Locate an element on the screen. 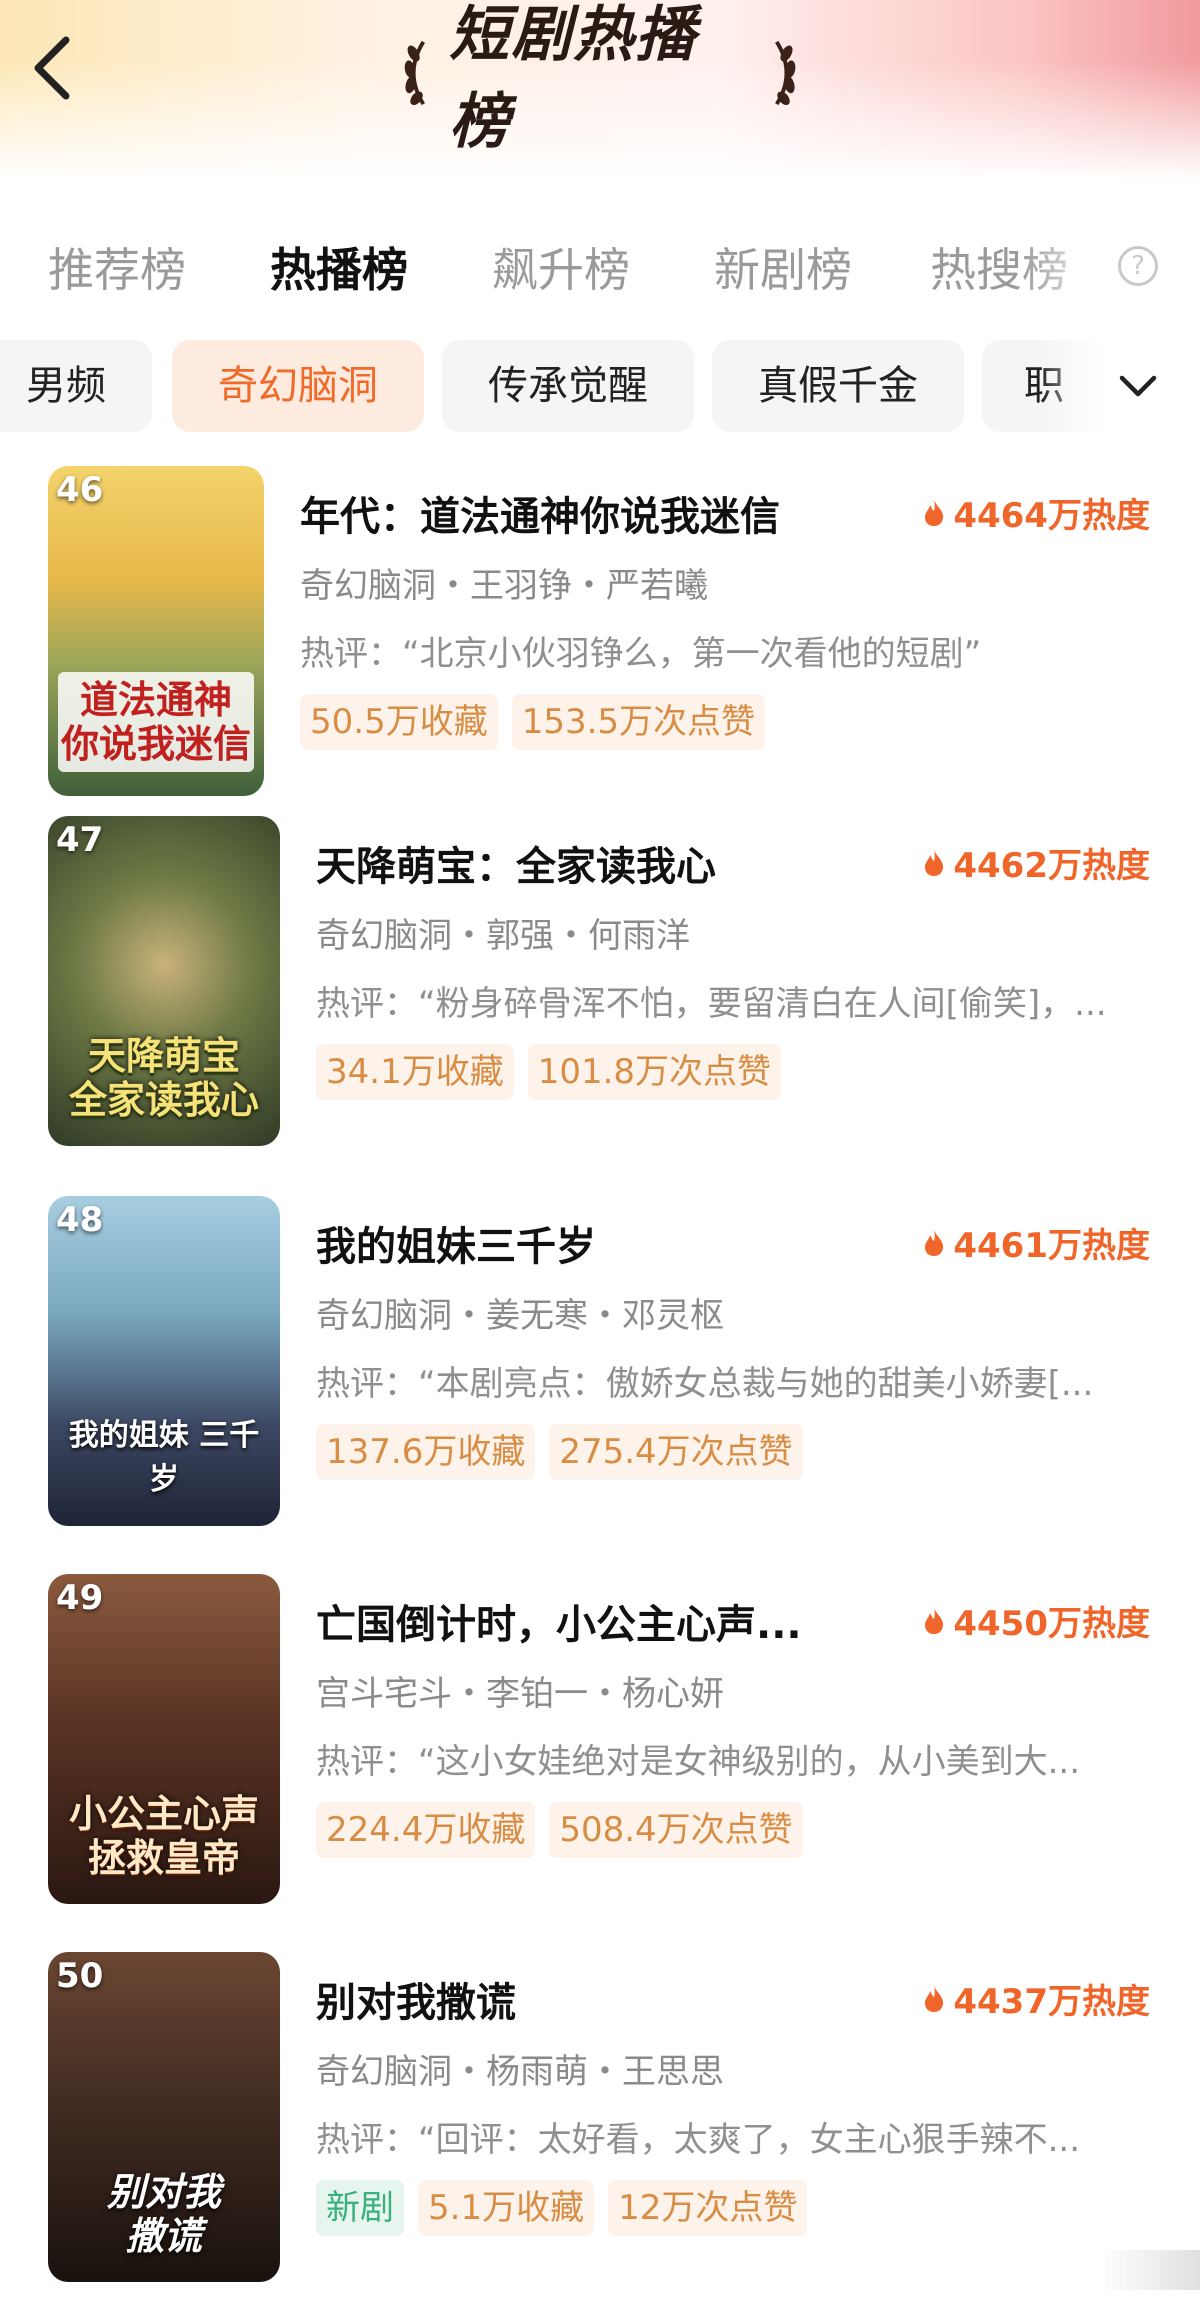 This screenshot has height=2309, width=1200. poster-title-art: 道法通神 你说我迷信 is located at coordinates (156, 722).